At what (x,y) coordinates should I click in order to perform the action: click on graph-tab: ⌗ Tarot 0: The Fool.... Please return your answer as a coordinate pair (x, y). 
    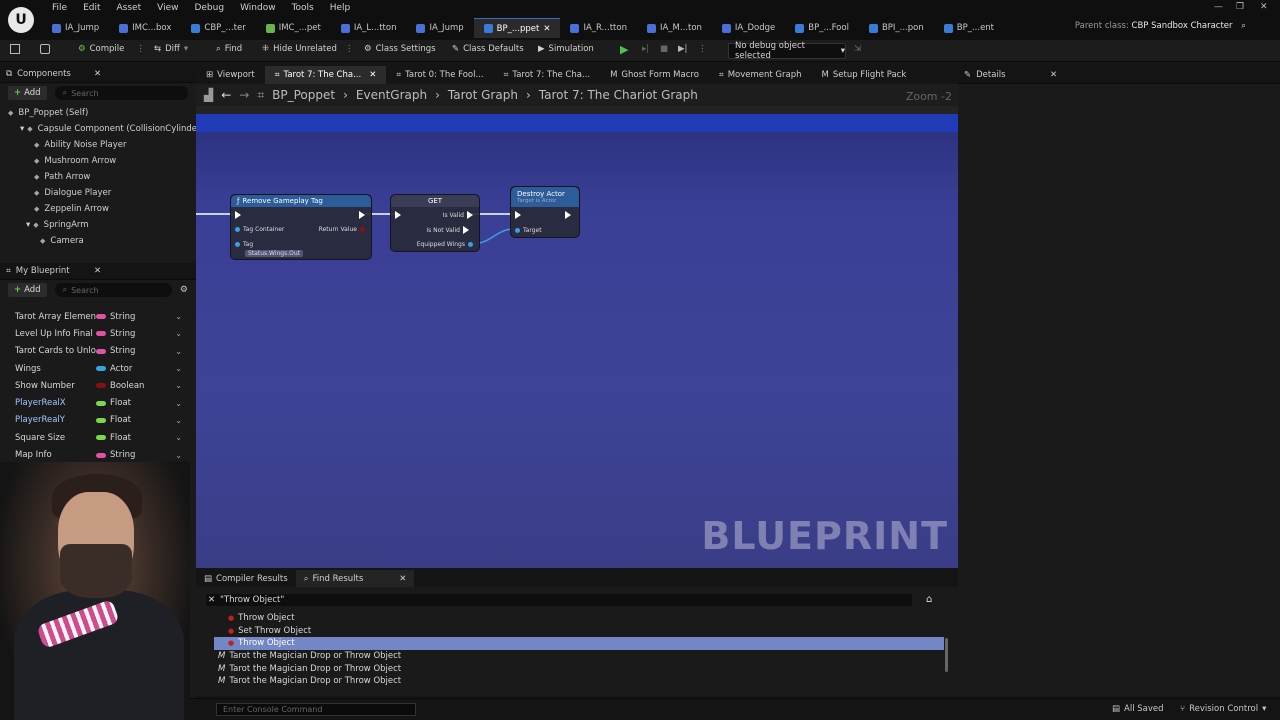
    Looking at the image, I should click on (439, 75).